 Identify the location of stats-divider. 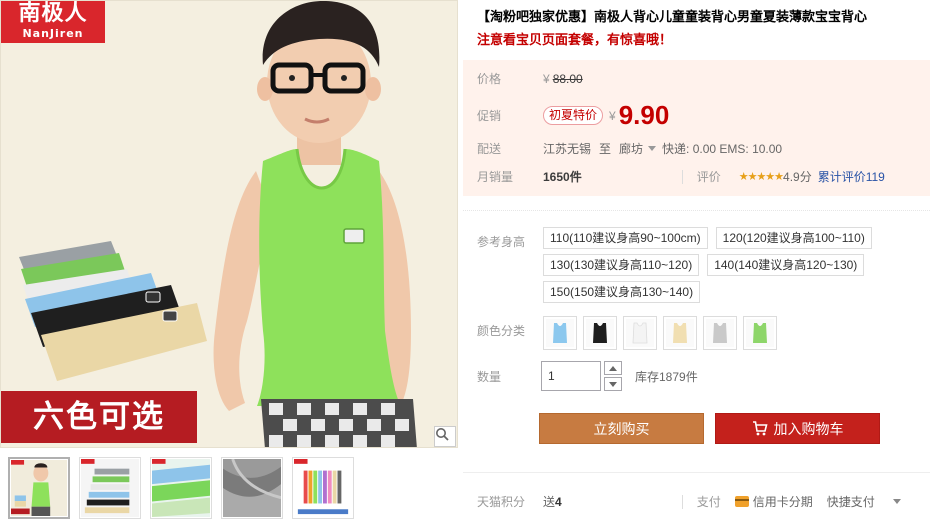
(682, 176).